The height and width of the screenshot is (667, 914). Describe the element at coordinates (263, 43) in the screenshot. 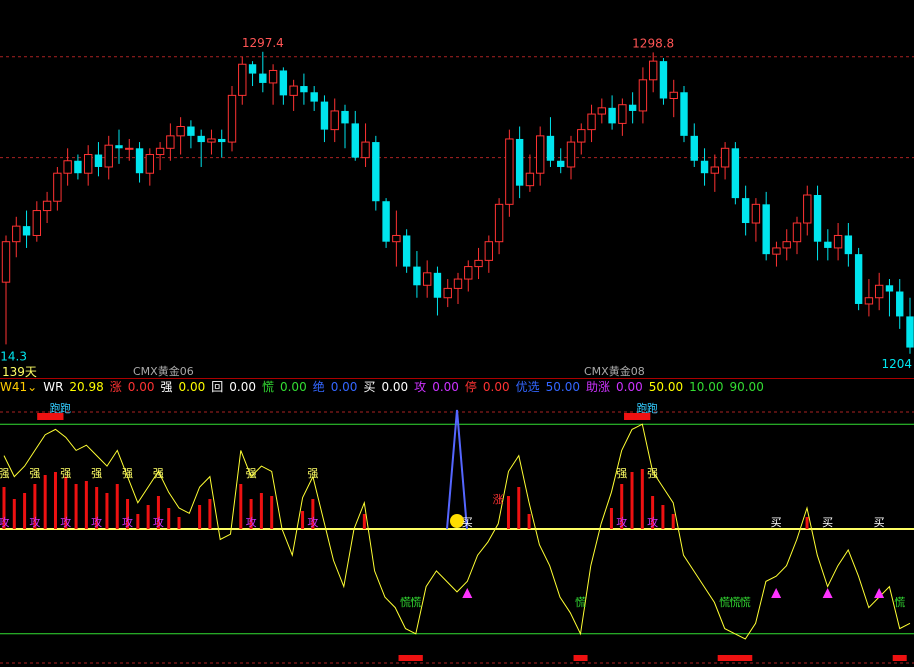

I see `high-label-1: 1297.4` at that location.